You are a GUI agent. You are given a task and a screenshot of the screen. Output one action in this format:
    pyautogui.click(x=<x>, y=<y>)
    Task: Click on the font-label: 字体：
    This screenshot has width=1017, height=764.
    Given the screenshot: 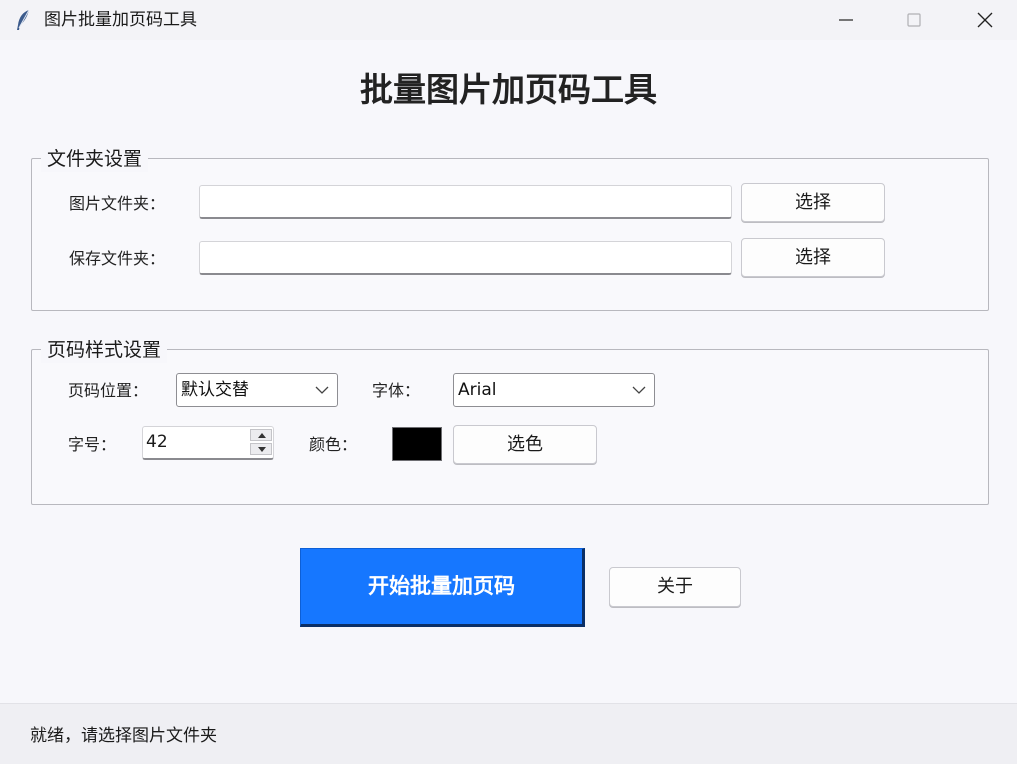 What is the action you would take?
    pyautogui.click(x=396, y=390)
    